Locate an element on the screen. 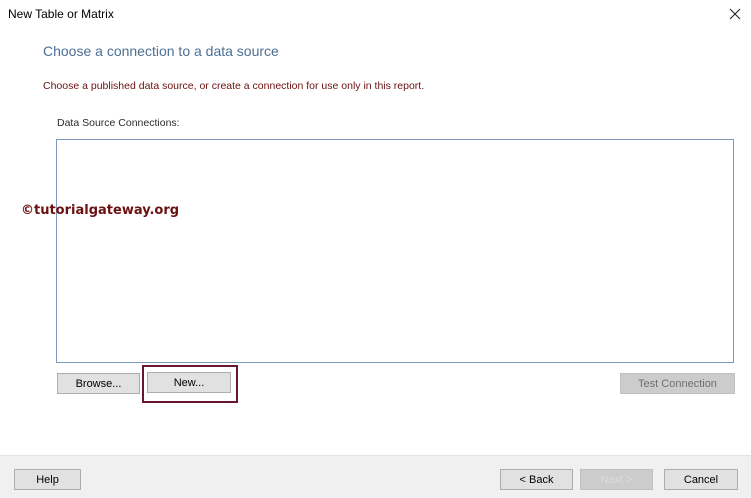 Image resolution: width=751 pixels, height=498 pixels. next-button: Next > is located at coordinates (616, 479).